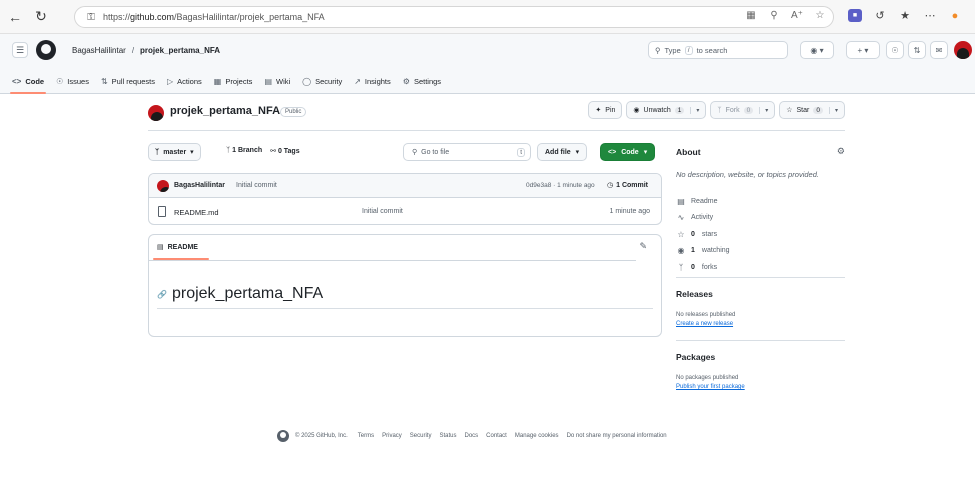  What do you see at coordinates (880, 15) in the screenshot?
I see `refresh-page-icon: ↺` at bounding box center [880, 15].